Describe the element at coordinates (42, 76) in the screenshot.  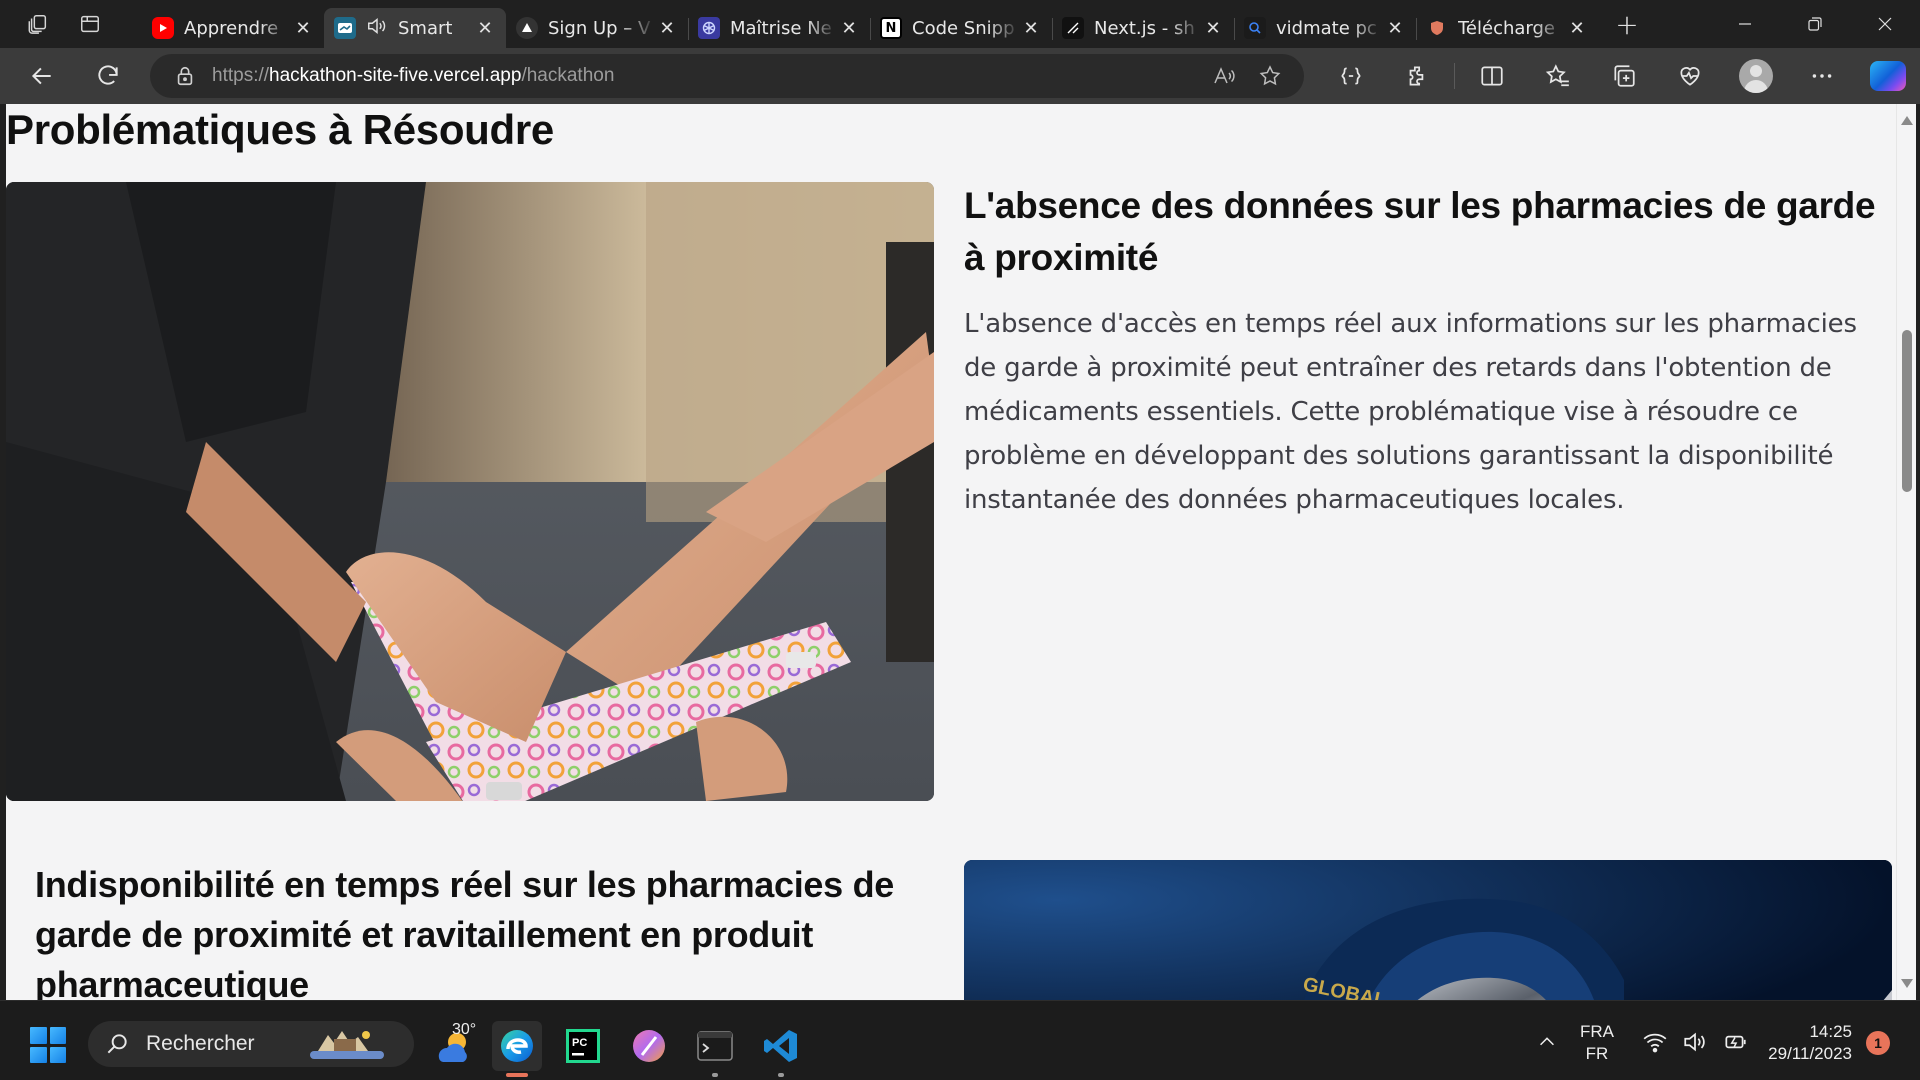
I see `back-button` at that location.